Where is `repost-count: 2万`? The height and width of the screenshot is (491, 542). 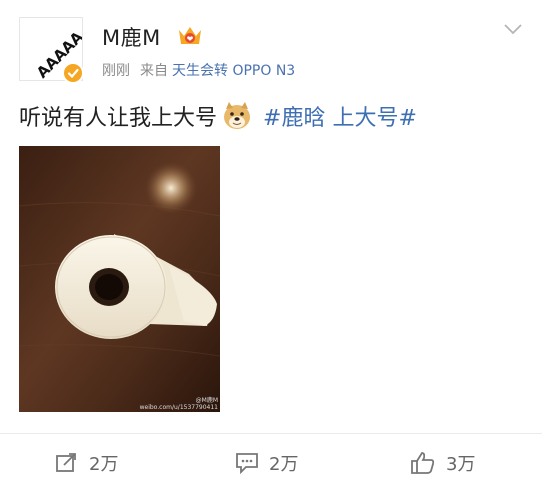
repost-count: 2万 is located at coordinates (104, 464).